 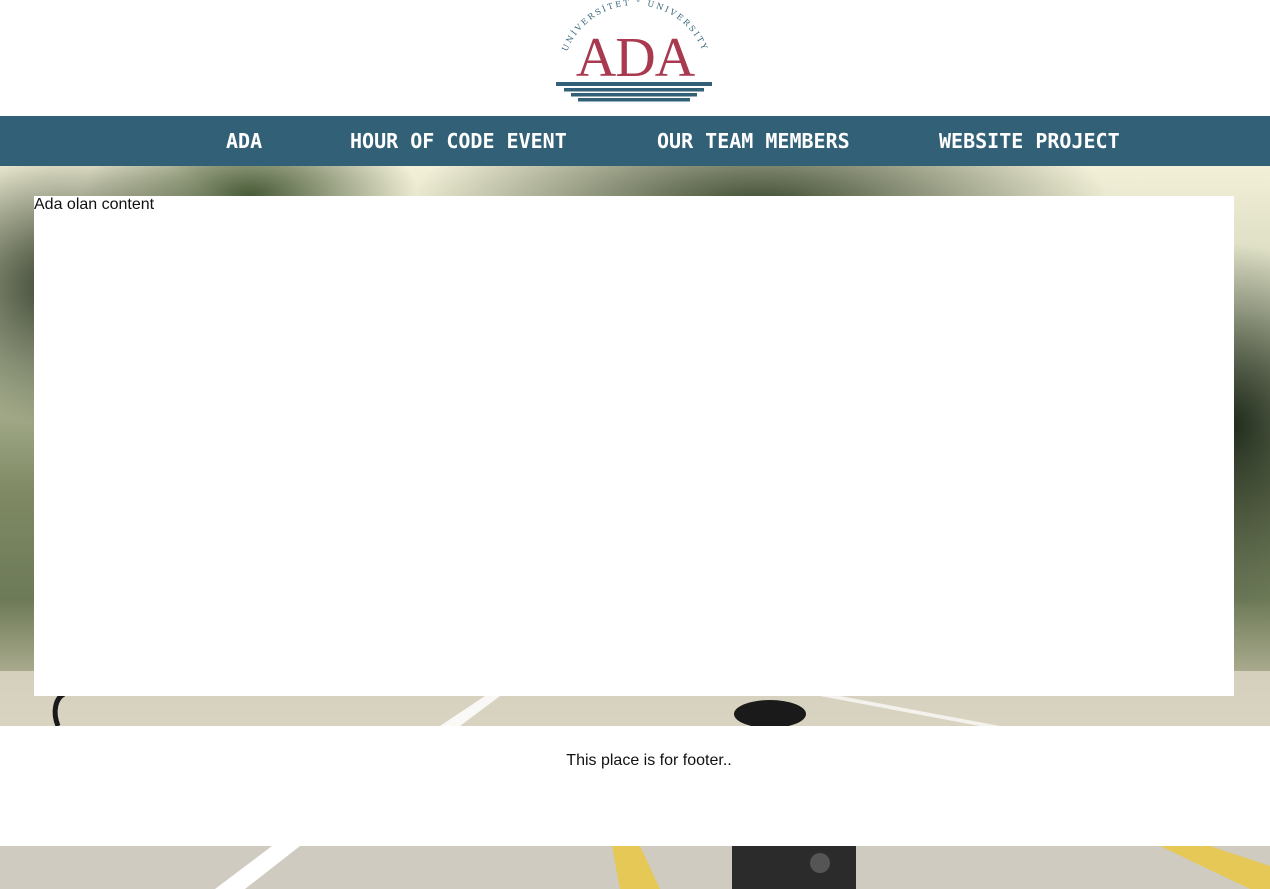 What do you see at coordinates (94, 204) in the screenshot?
I see `content-text: Ada olan content` at bounding box center [94, 204].